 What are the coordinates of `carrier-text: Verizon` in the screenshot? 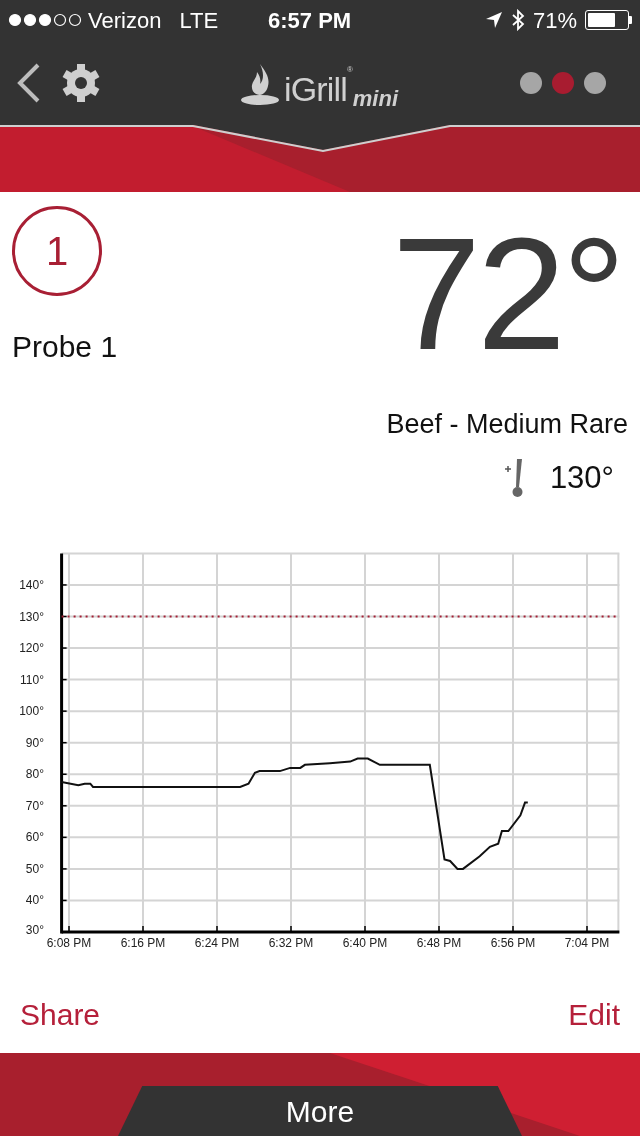 It's located at (125, 20).